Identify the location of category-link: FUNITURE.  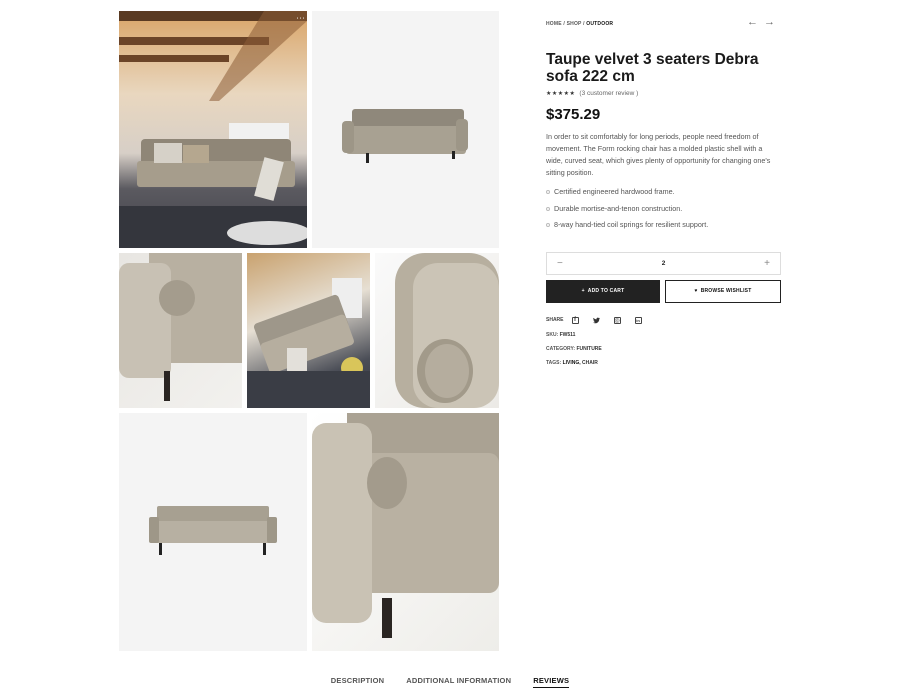
(588, 349).